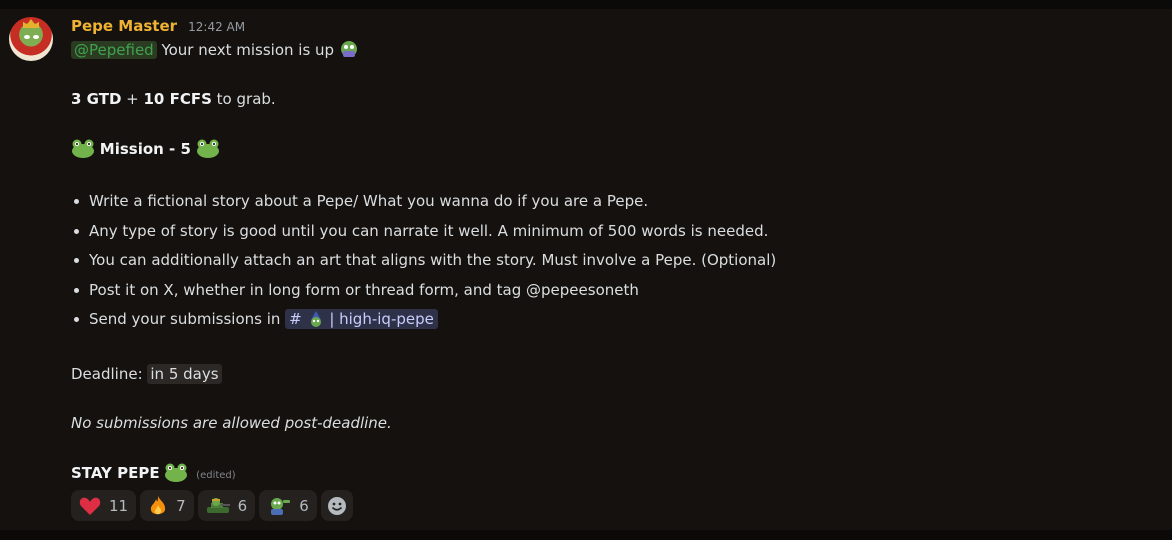 The height and width of the screenshot is (540, 1172). Describe the element at coordinates (216, 475) in the screenshot. I see `edited-label: (edited)` at that location.